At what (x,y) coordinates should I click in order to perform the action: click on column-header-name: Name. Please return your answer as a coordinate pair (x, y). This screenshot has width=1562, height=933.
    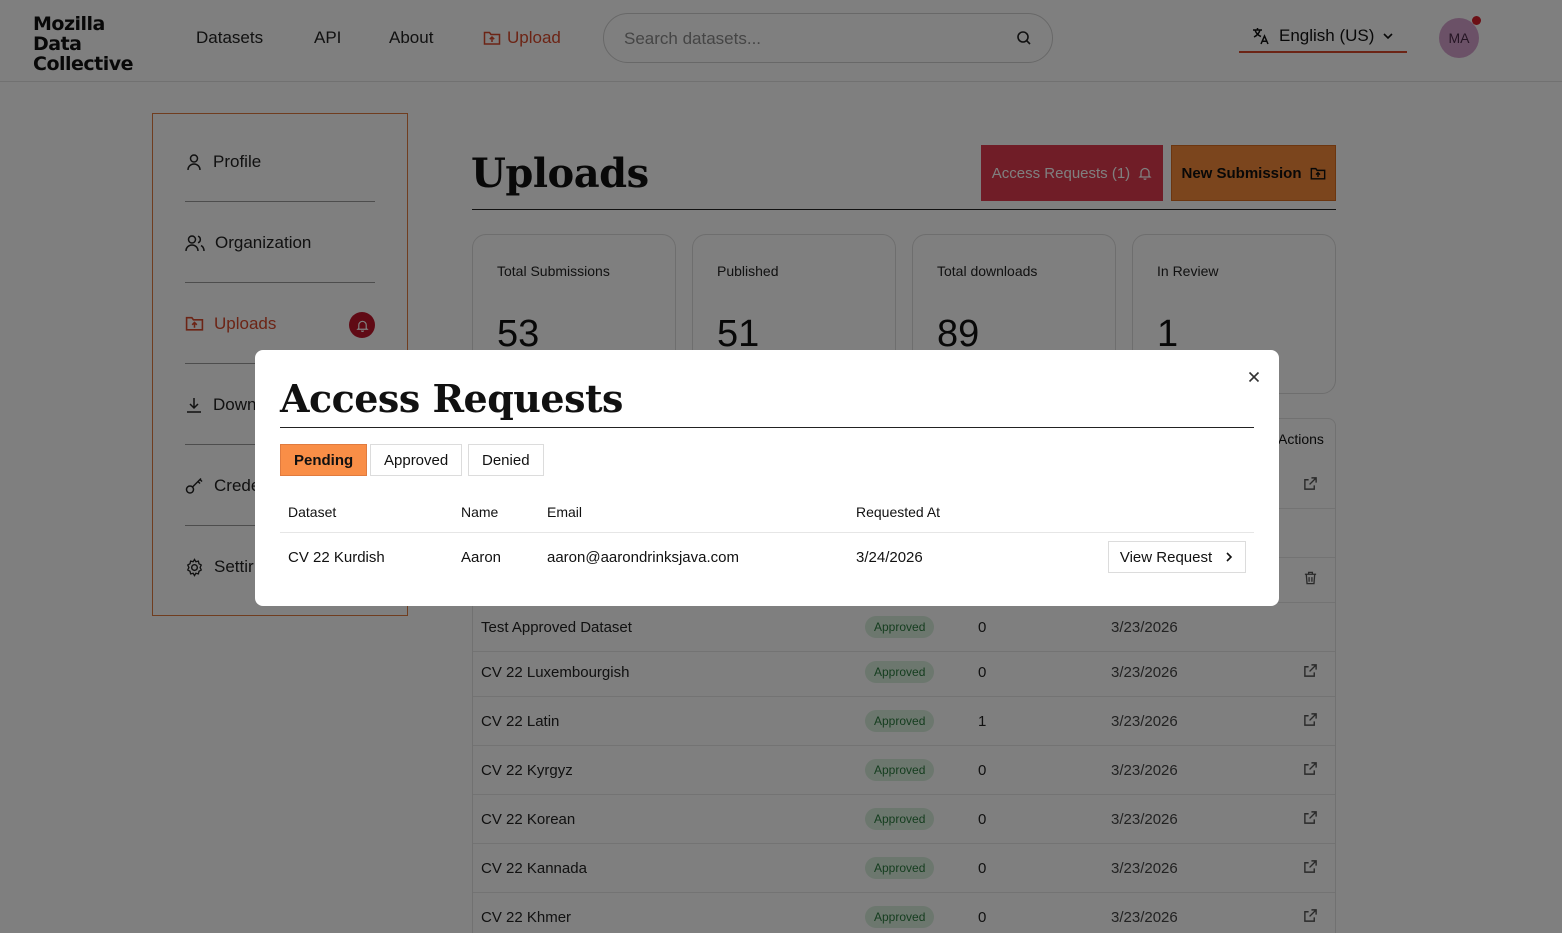
    Looking at the image, I should click on (480, 512).